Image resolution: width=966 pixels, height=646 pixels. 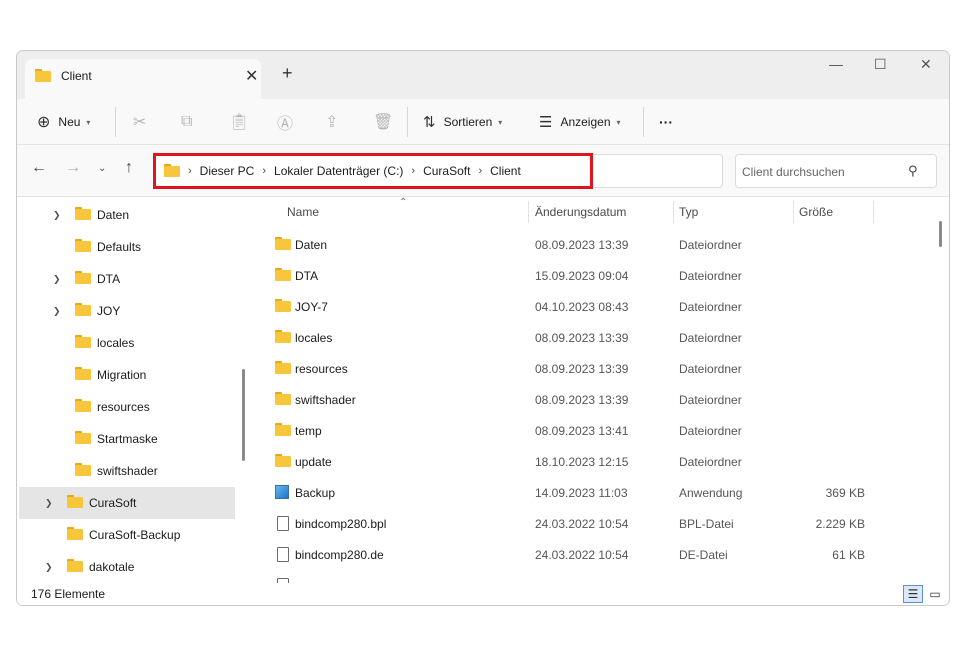 I want to click on file-name: DTA, so click(x=307, y=276).